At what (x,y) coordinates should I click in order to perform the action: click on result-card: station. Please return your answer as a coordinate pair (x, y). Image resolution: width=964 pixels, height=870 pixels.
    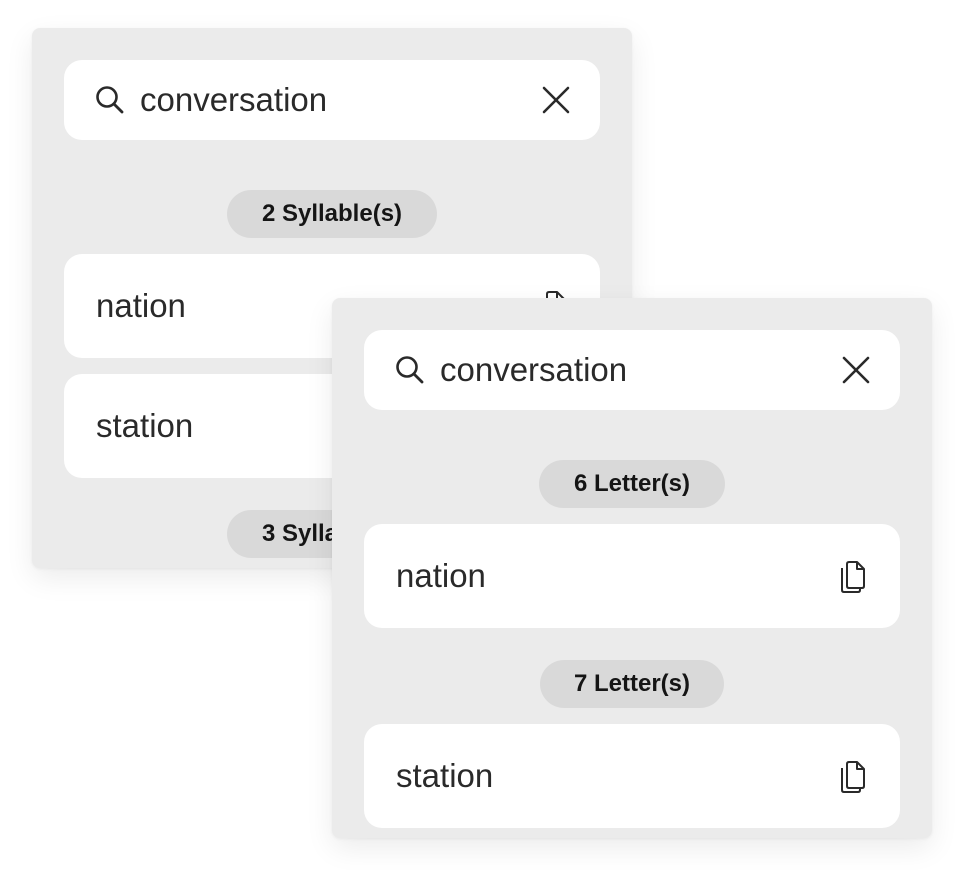
    Looking at the image, I should click on (632, 776).